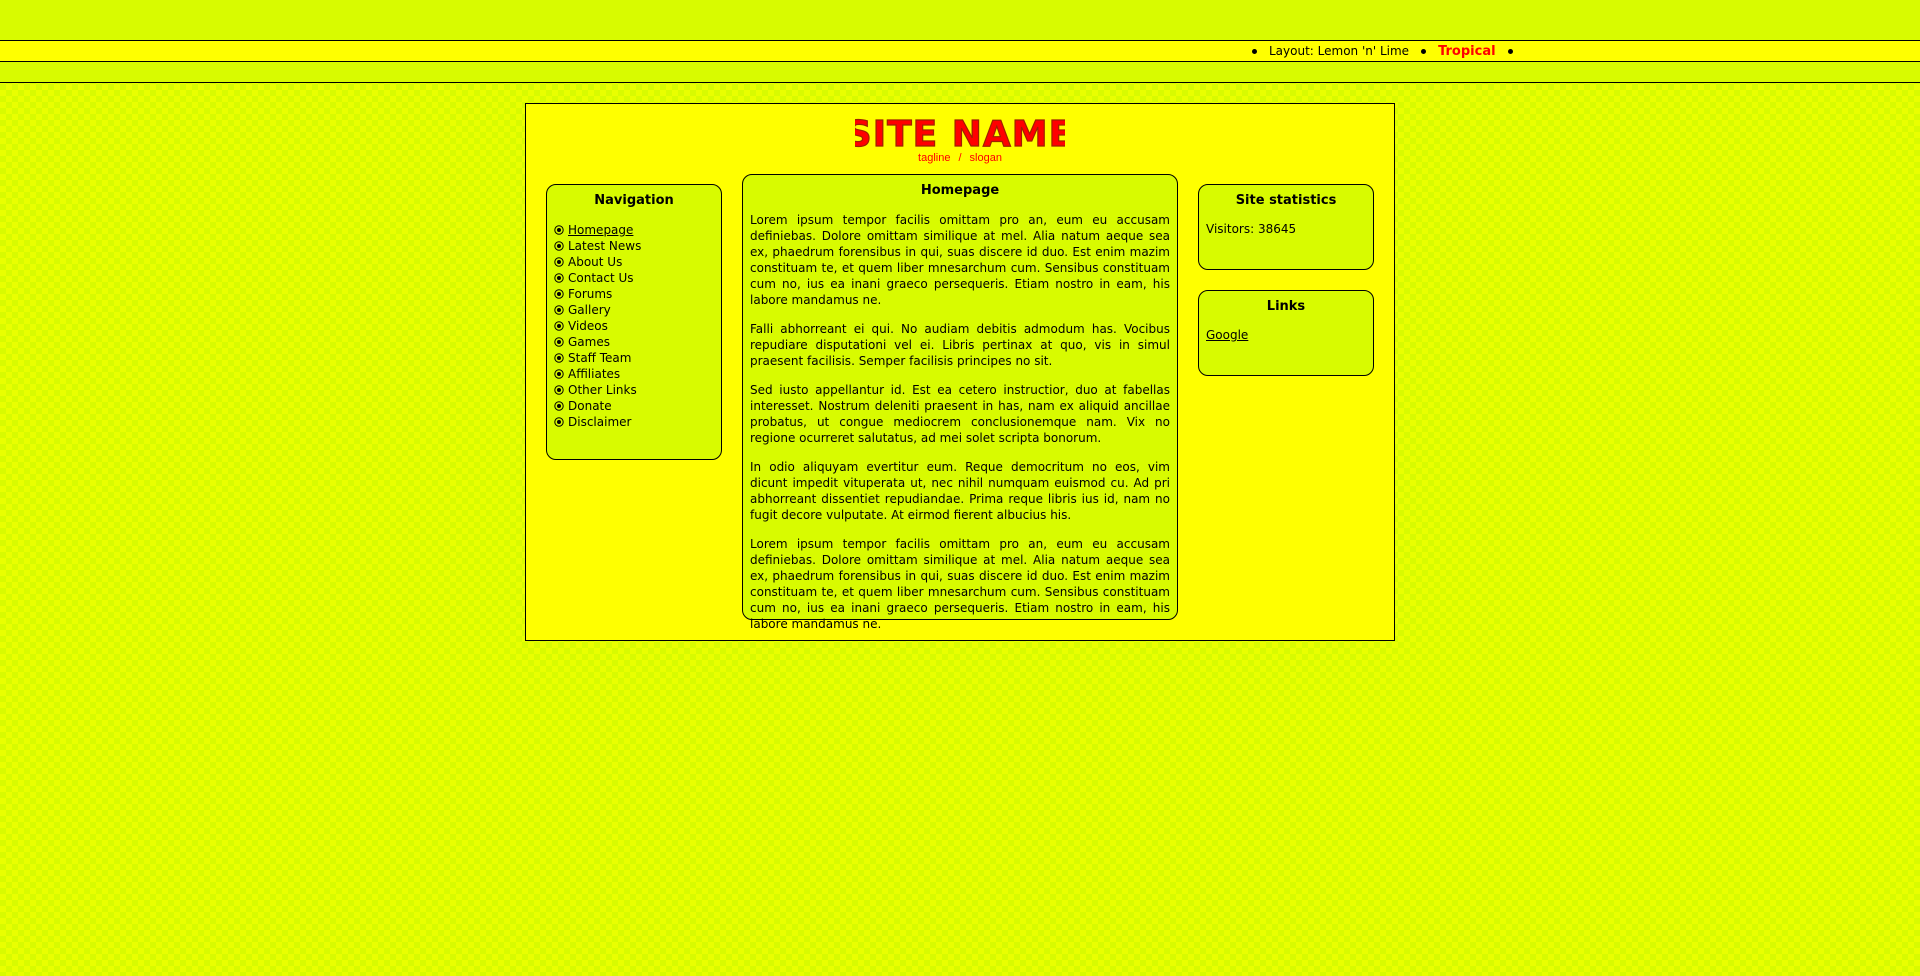 This screenshot has height=976, width=1920. What do you see at coordinates (637, 422) in the screenshot?
I see `nav-item-disclaimer: Disclaimer` at bounding box center [637, 422].